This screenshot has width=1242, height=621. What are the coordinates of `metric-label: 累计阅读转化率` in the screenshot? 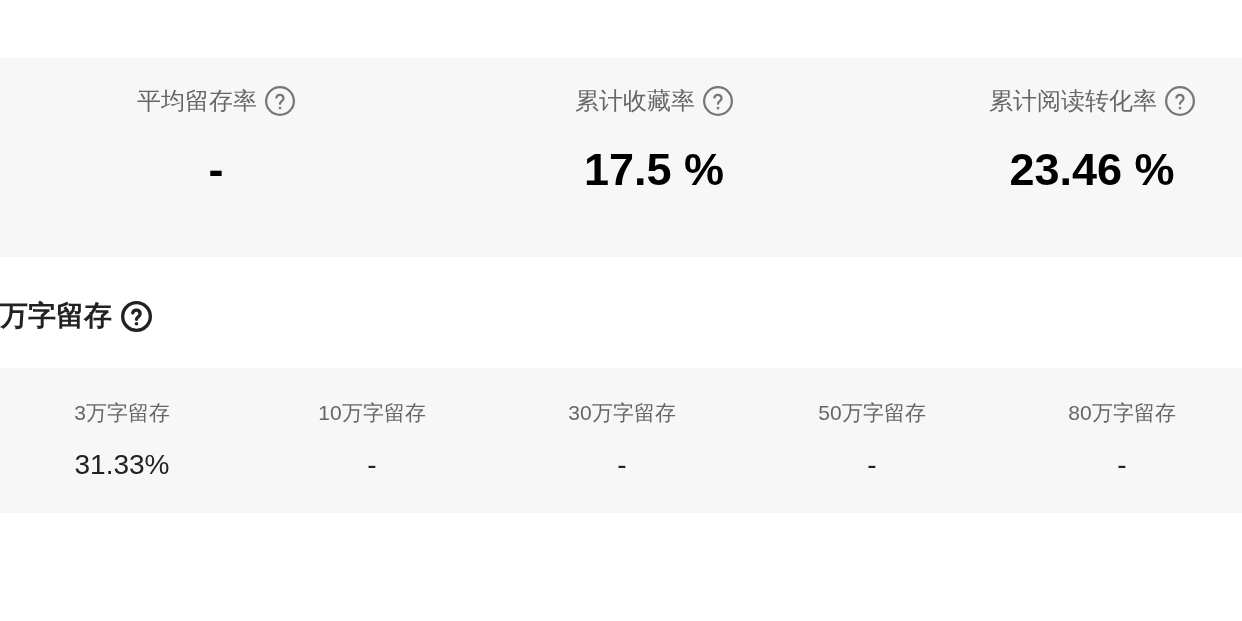 It's located at (1073, 101).